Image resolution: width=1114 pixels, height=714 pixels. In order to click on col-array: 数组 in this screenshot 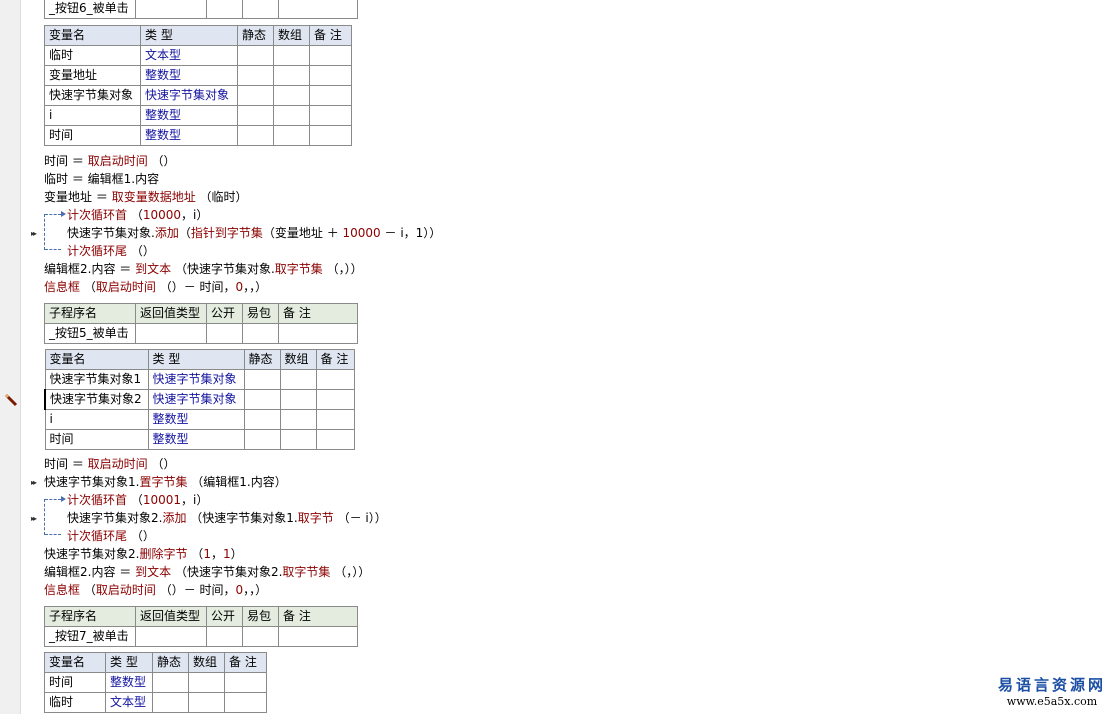, I will do `click(291, 35)`.